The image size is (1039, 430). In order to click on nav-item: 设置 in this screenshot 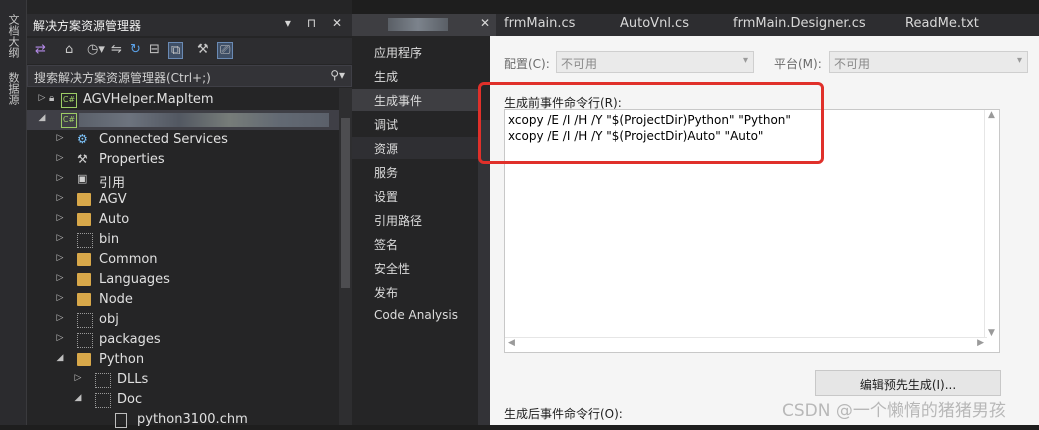, I will do `click(415, 196)`.